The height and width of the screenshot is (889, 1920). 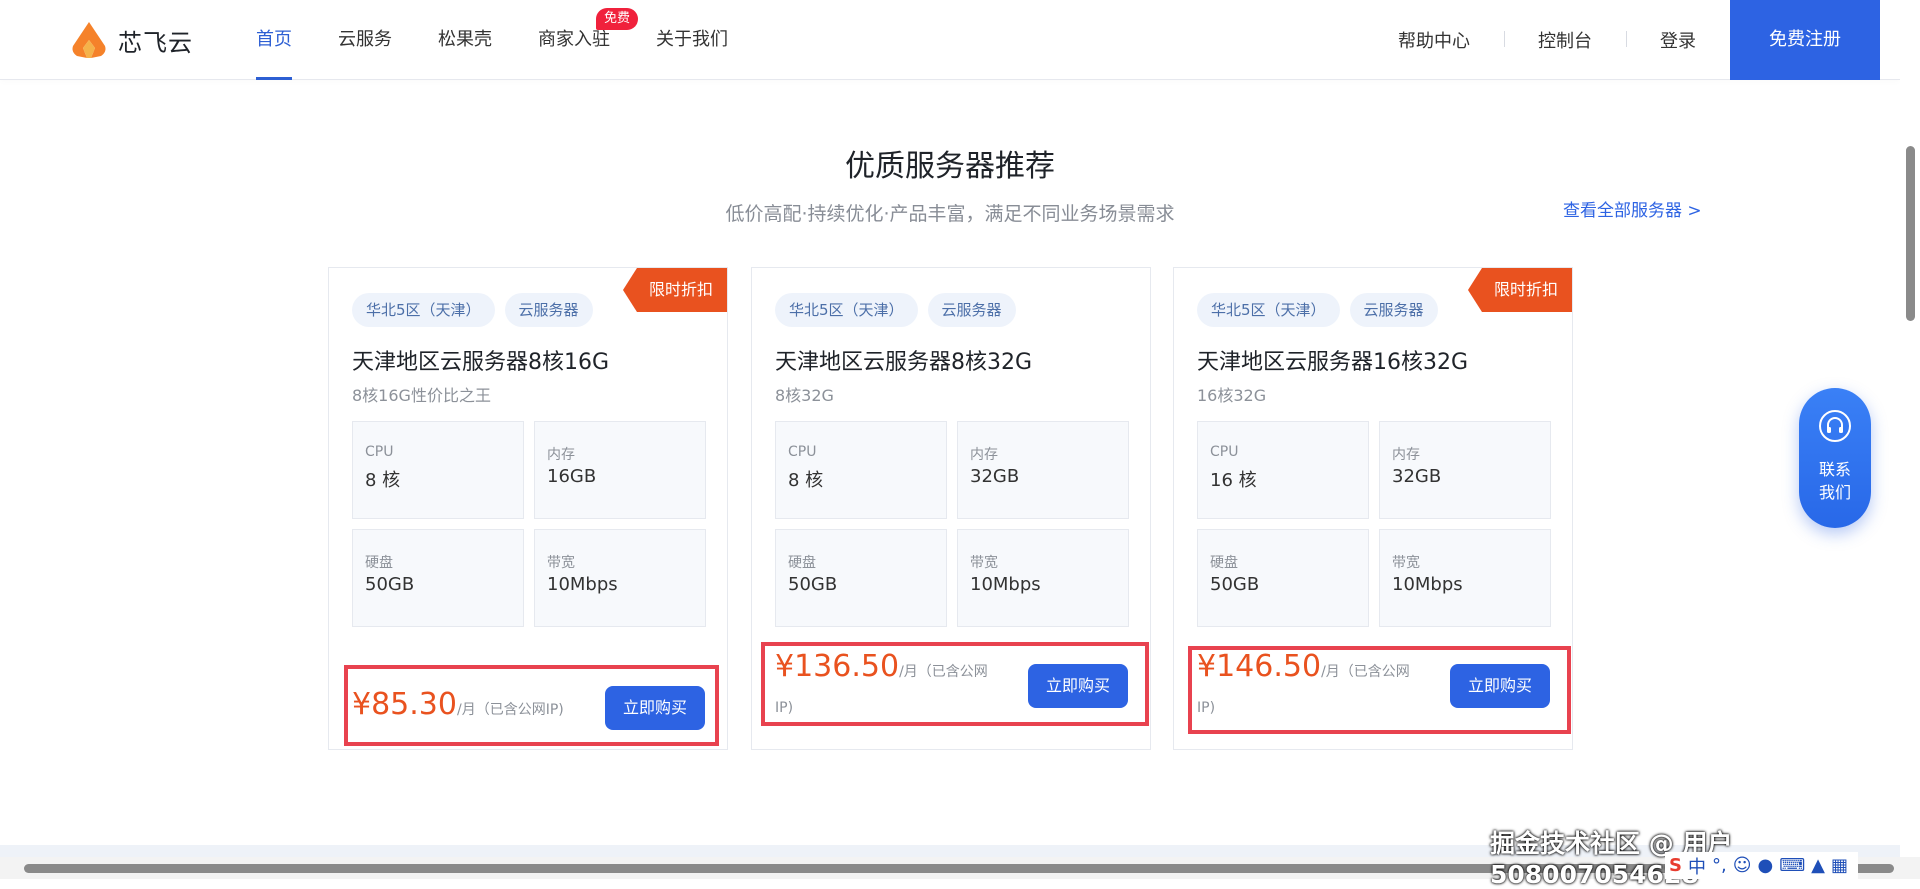 What do you see at coordinates (1259, 666) in the screenshot?
I see `price-value: ¥146.50` at bounding box center [1259, 666].